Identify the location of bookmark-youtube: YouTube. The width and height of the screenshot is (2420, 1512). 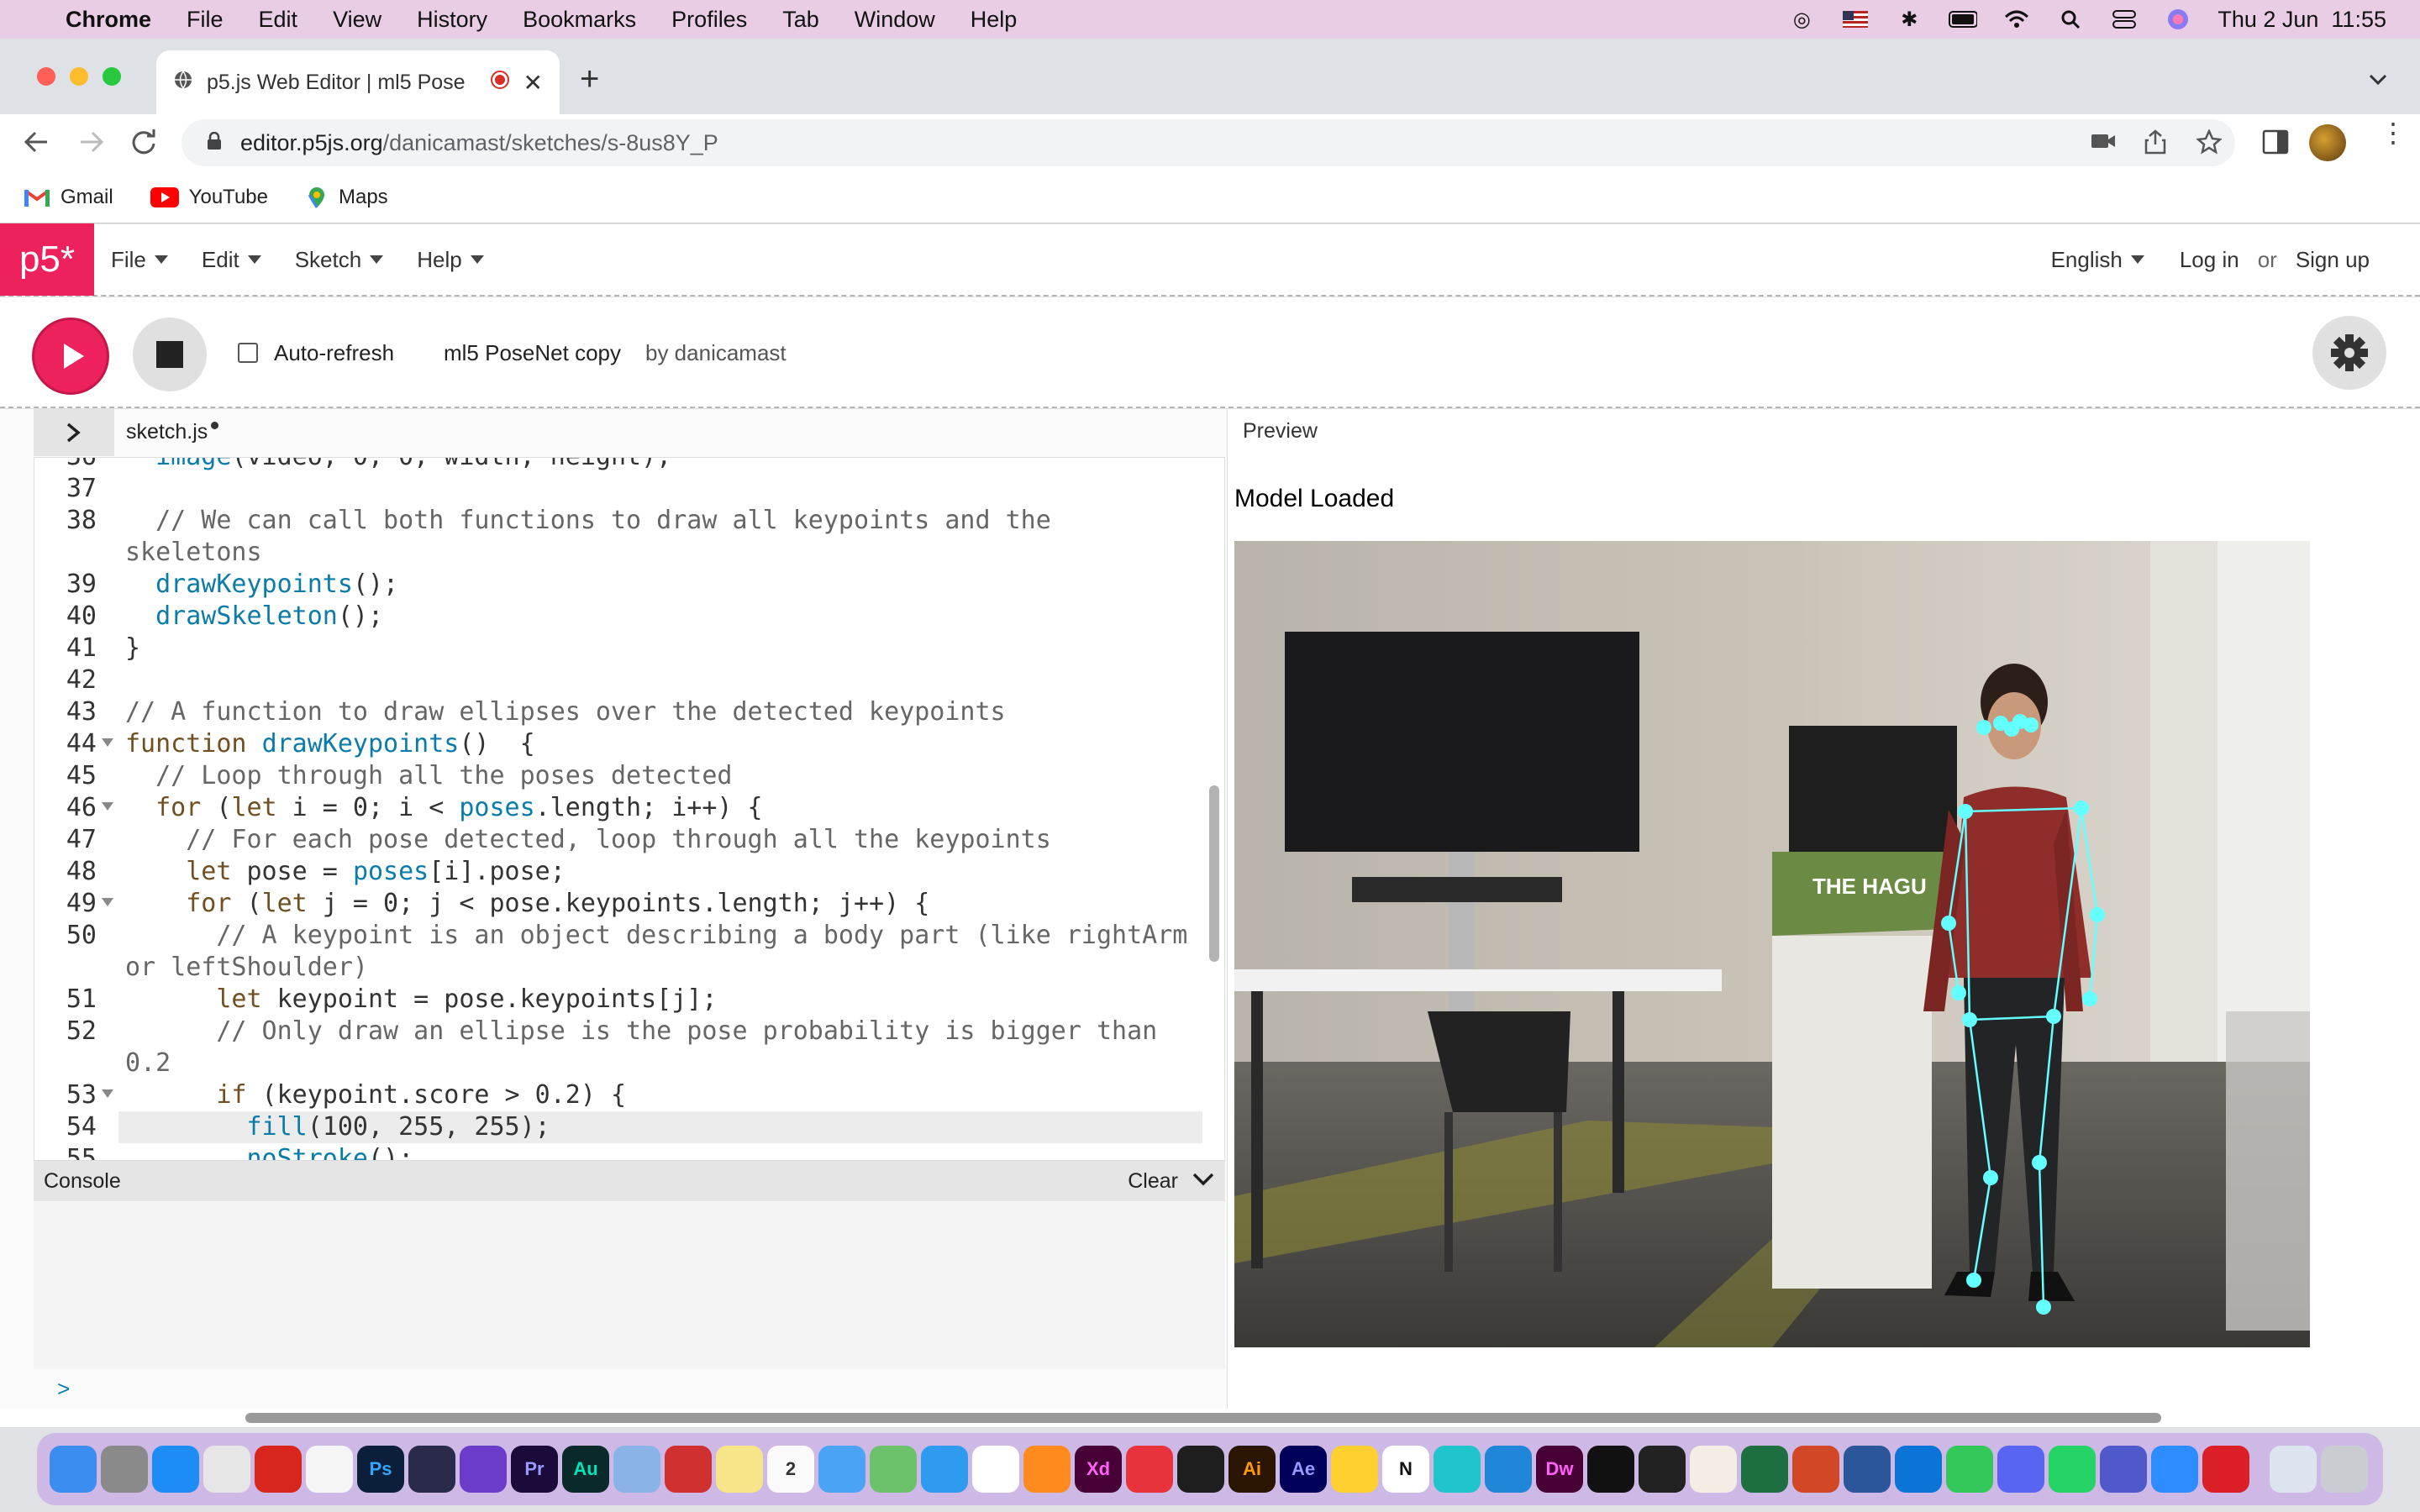
(209, 197).